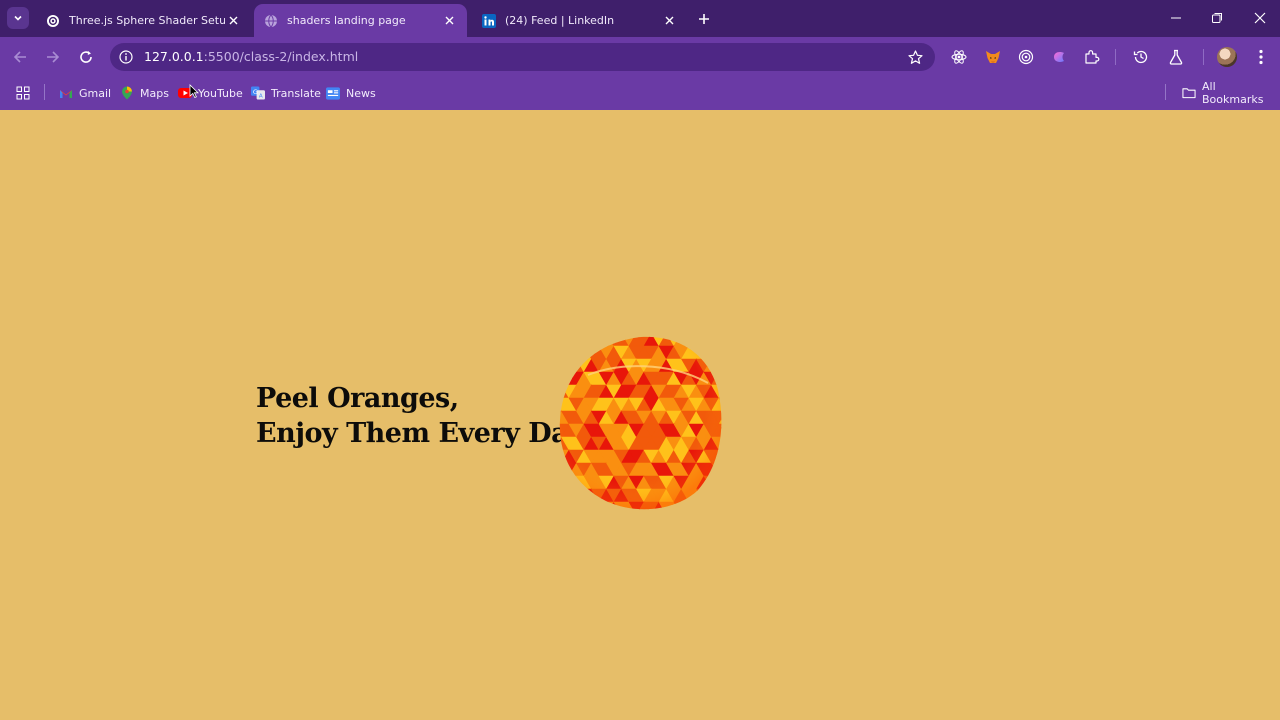 The image size is (1280, 720). What do you see at coordinates (1261, 57) in the screenshot?
I see `browser-menu-button` at bounding box center [1261, 57].